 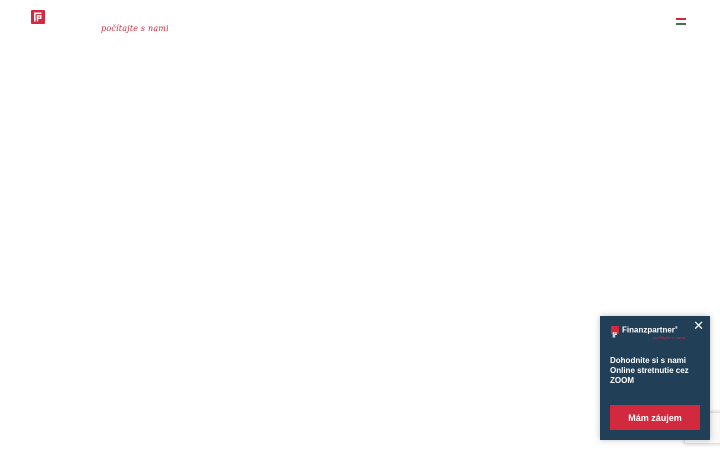 What do you see at coordinates (135, 28) in the screenshot?
I see `tagline: počítajte s nami` at bounding box center [135, 28].